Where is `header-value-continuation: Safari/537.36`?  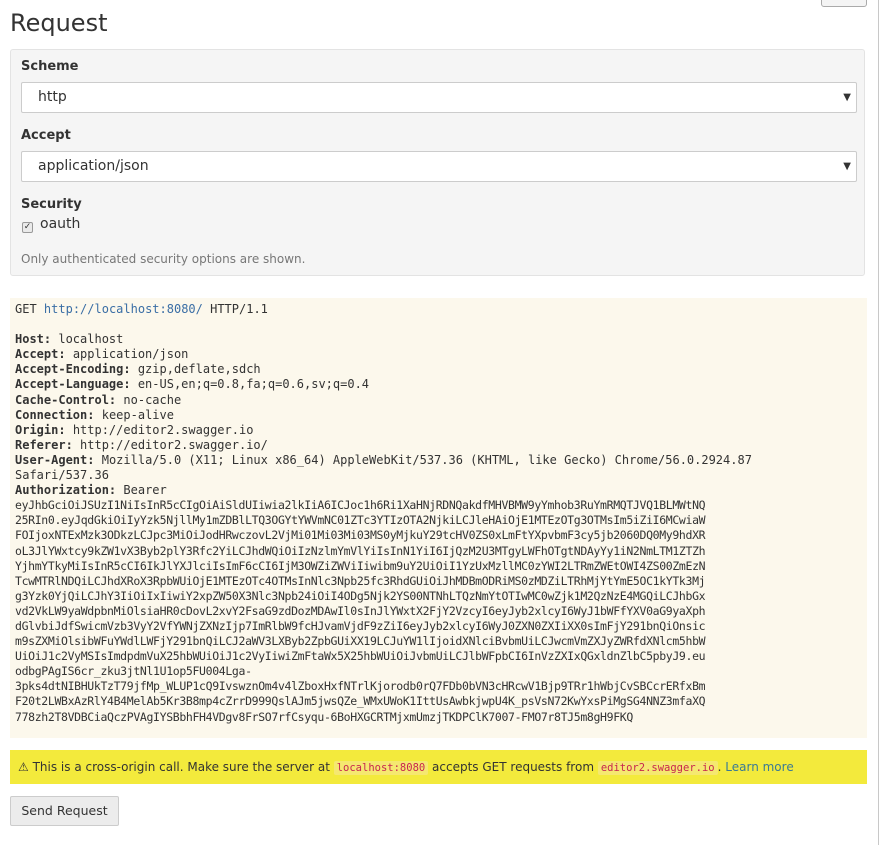
header-value-continuation: Safari/537.36 is located at coordinates (62, 475).